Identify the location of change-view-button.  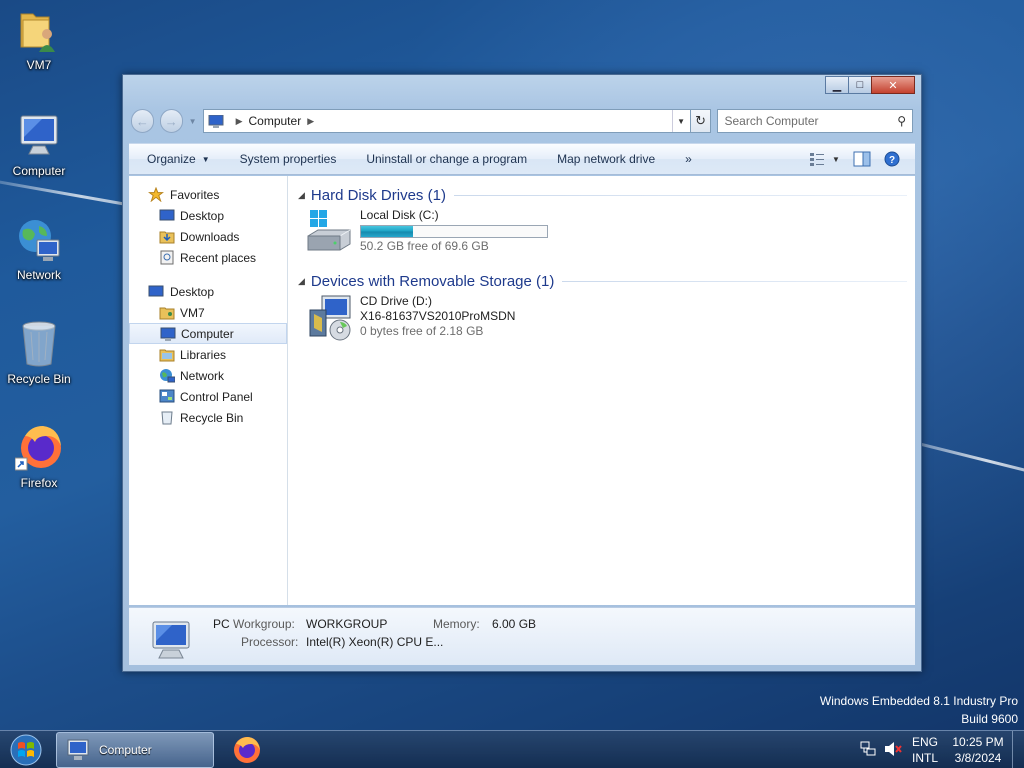
(818, 159).